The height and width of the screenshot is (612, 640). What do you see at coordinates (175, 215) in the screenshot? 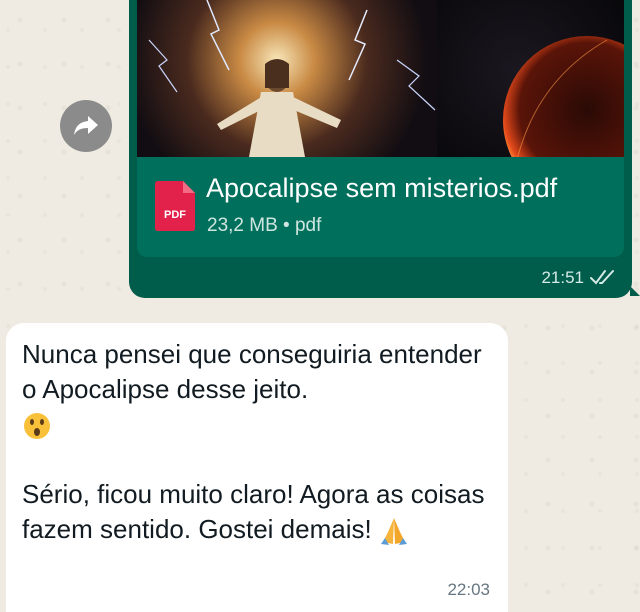
I see `pdf-icon-label: PDF` at bounding box center [175, 215].